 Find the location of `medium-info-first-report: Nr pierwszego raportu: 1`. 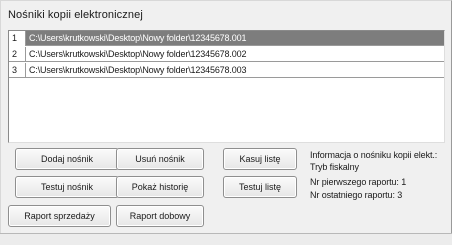

medium-info-first-report: Nr pierwszego raportu: 1 is located at coordinates (358, 182).